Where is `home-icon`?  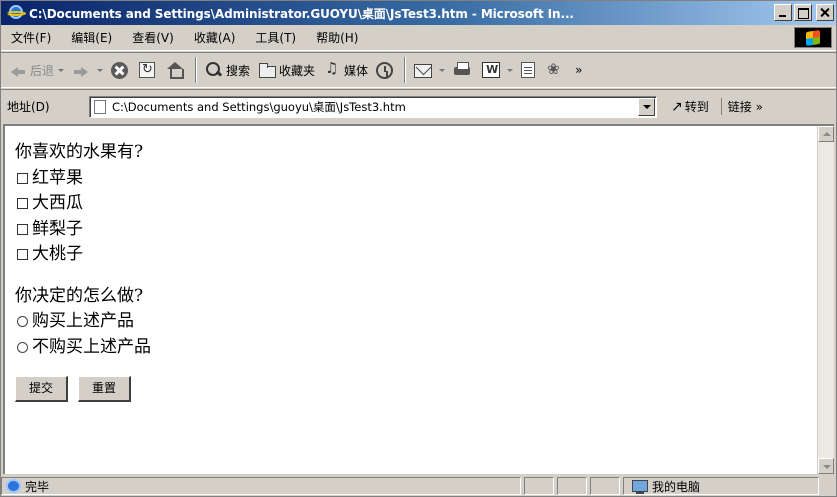 home-icon is located at coordinates (175, 70).